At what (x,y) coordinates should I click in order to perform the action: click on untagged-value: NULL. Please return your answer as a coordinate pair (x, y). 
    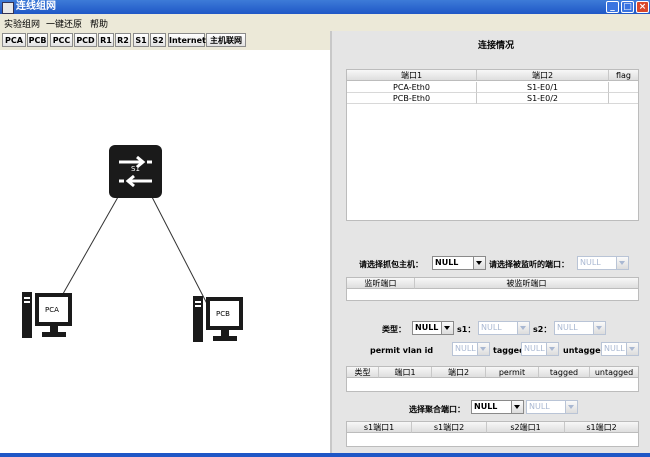
    Looking at the image, I should click on (614, 348).